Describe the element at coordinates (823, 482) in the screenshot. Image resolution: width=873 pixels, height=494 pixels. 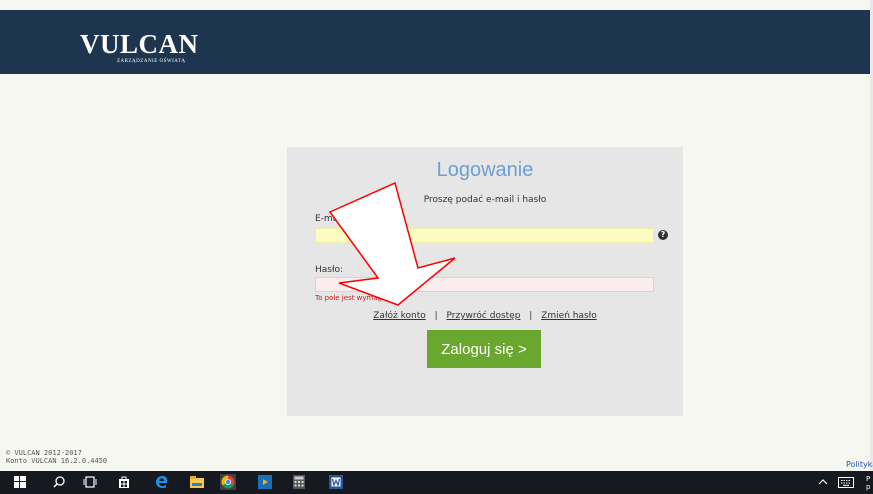
I see `chevron-up-icon` at that location.